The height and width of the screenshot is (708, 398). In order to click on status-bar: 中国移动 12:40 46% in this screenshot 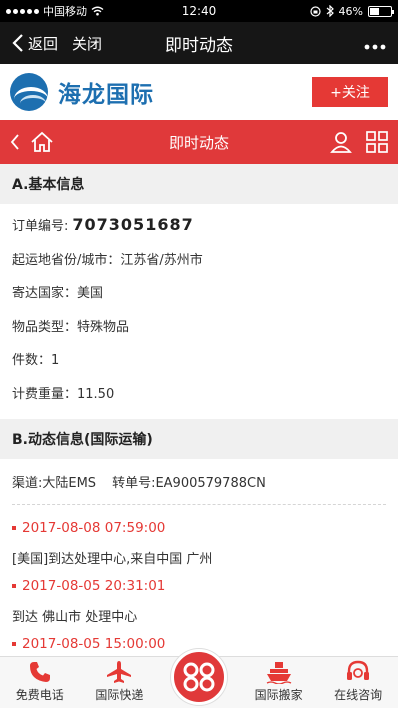, I will do `click(199, 11)`.